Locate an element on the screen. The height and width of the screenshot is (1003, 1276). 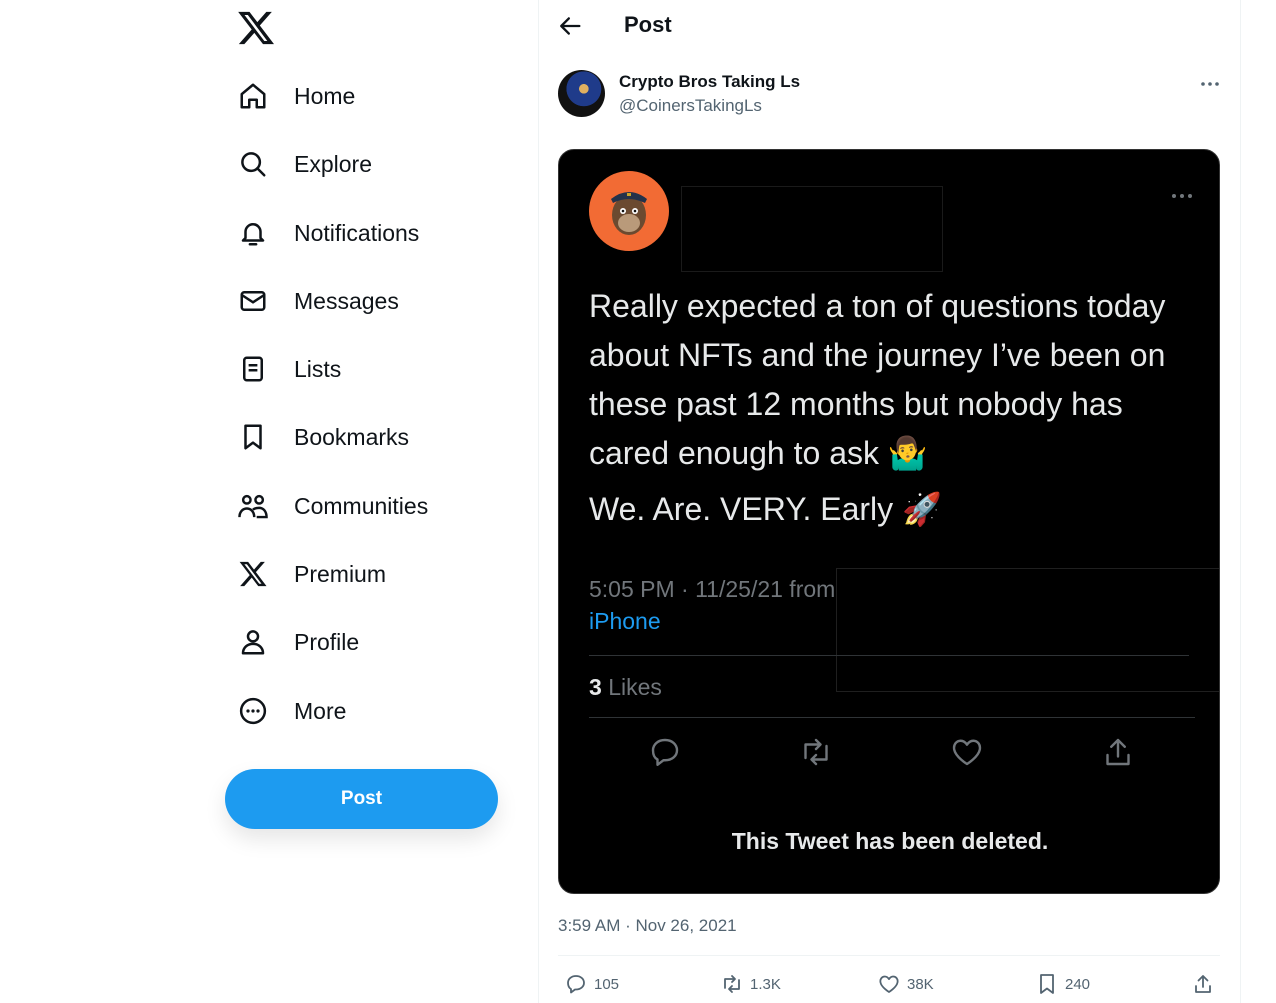
sidebar-item-lists: Lists is located at coordinates (282, 369).